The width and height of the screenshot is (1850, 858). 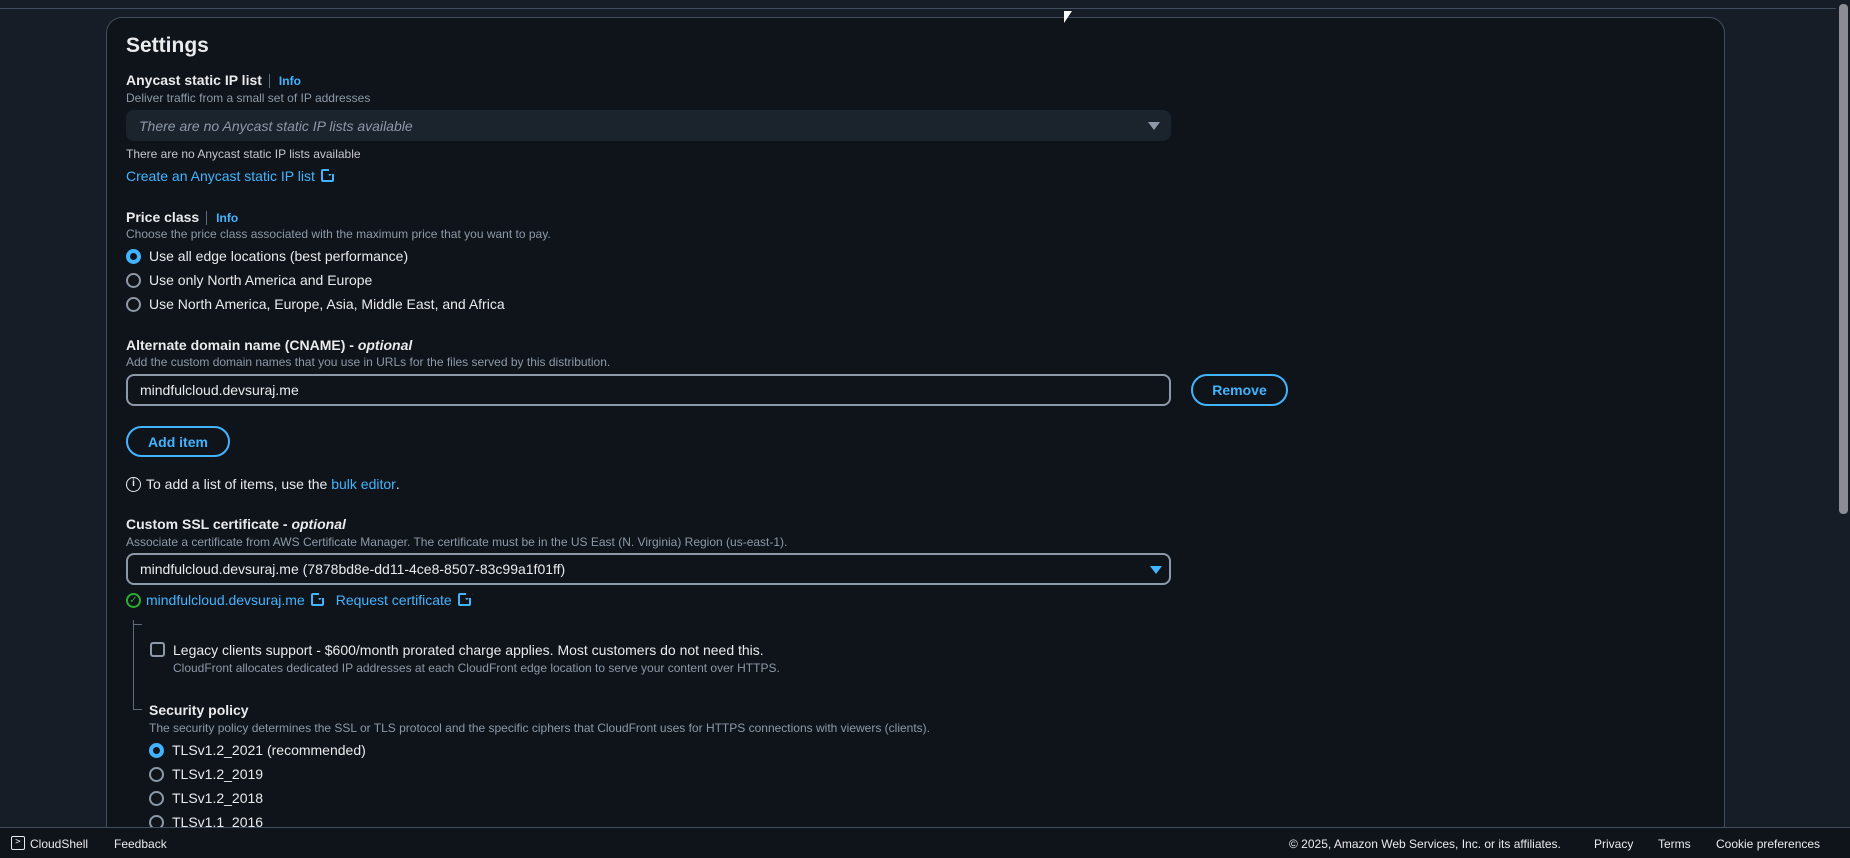 What do you see at coordinates (393, 600) in the screenshot?
I see `request-certificate-link-text: Request certificate` at bounding box center [393, 600].